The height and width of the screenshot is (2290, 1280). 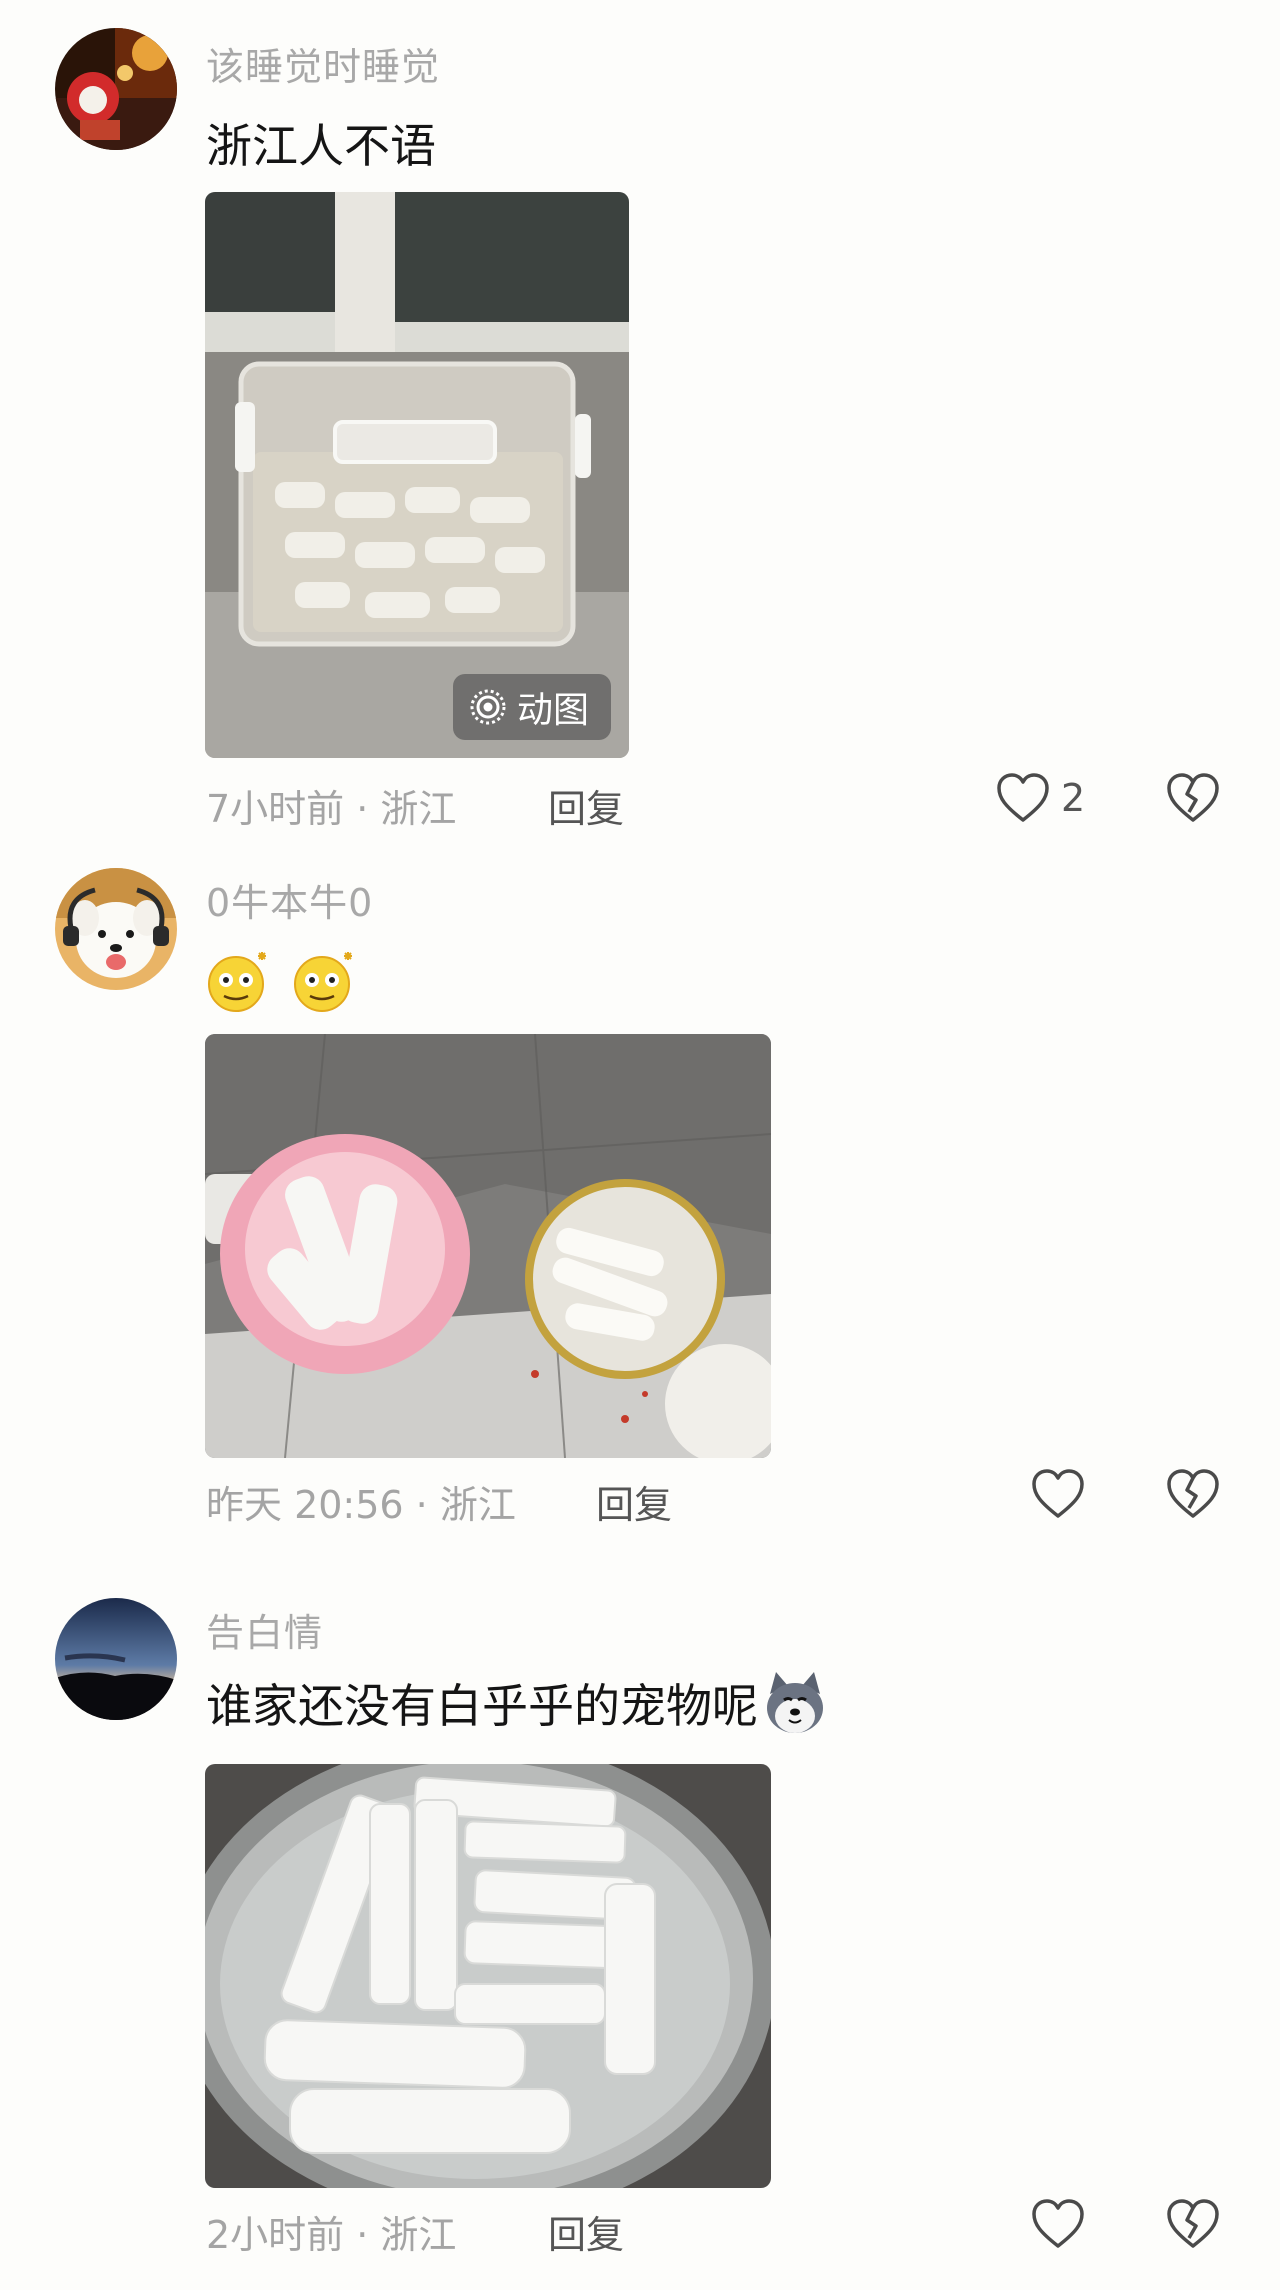 I want to click on username: 告白情, so click(x=264, y=1629).